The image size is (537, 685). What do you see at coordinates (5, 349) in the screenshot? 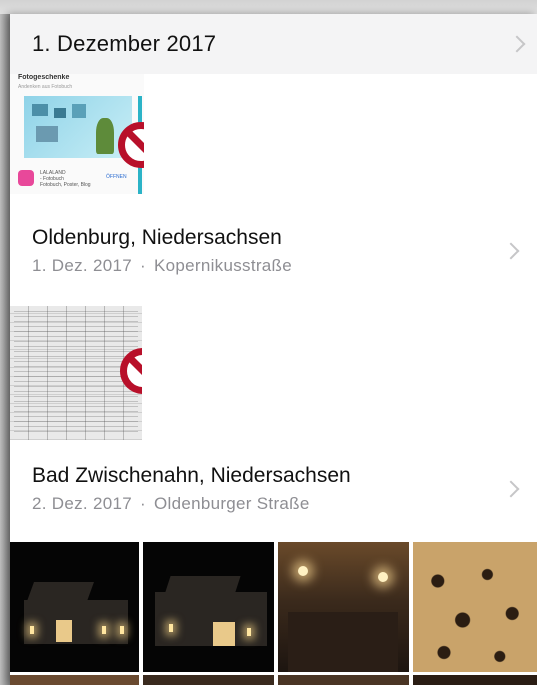
I see `window-left-border` at bounding box center [5, 349].